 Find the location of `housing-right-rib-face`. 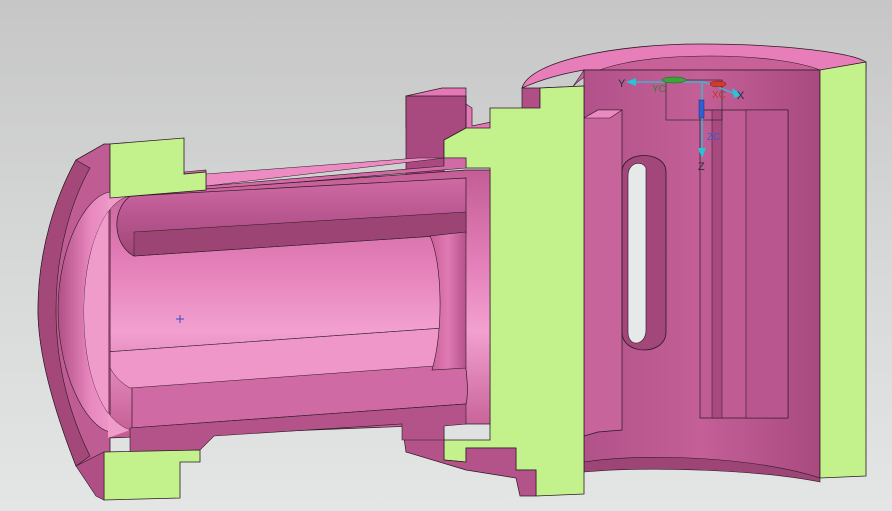

housing-right-rib-face is located at coordinates (767, 264).